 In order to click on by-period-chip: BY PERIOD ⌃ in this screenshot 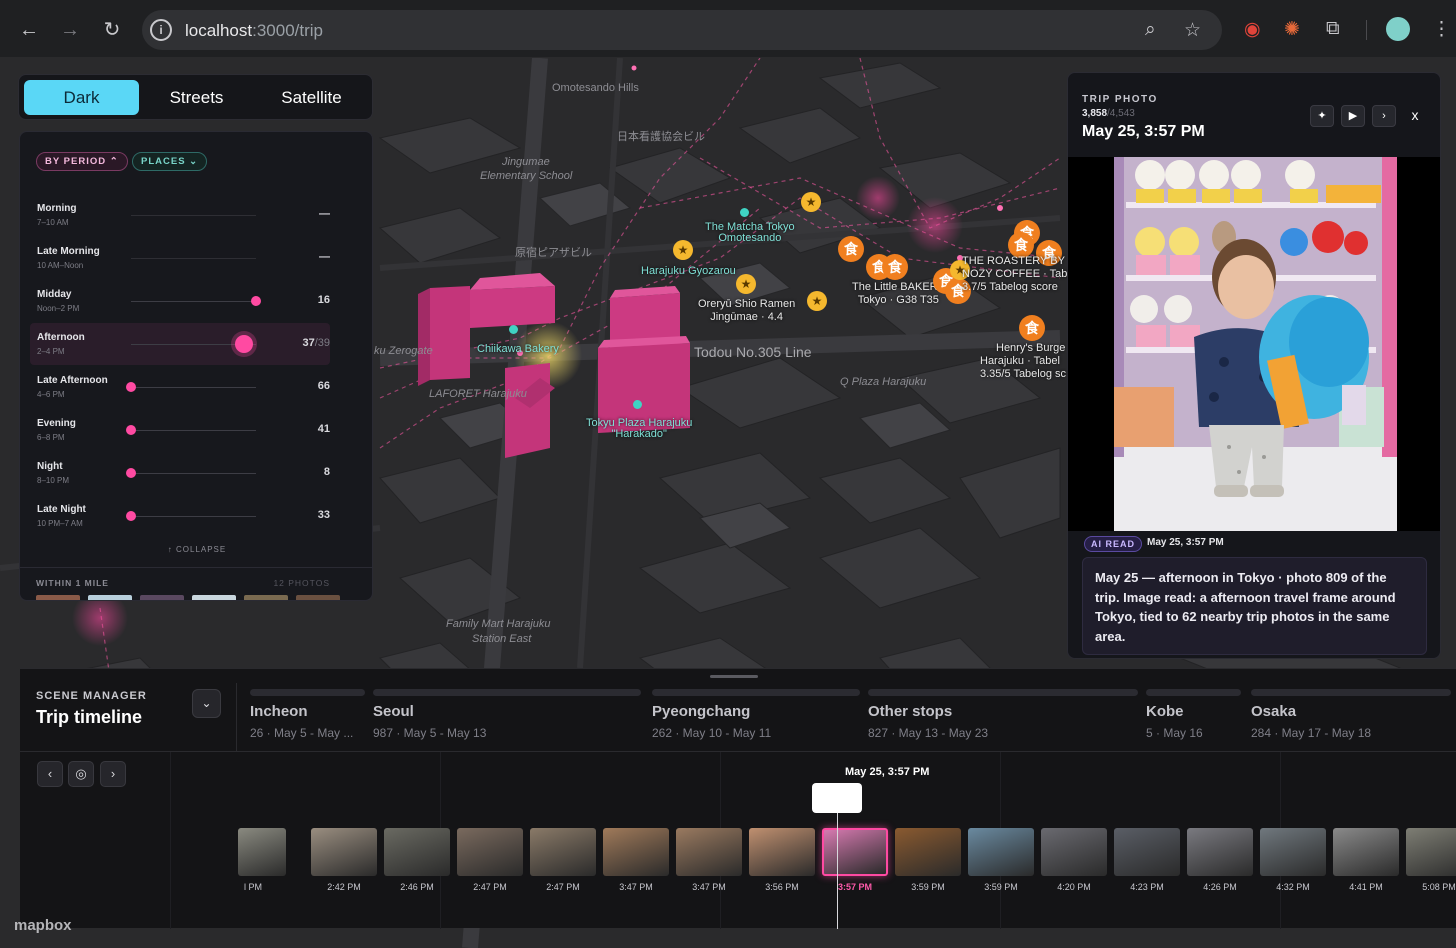, I will do `click(82, 161)`.